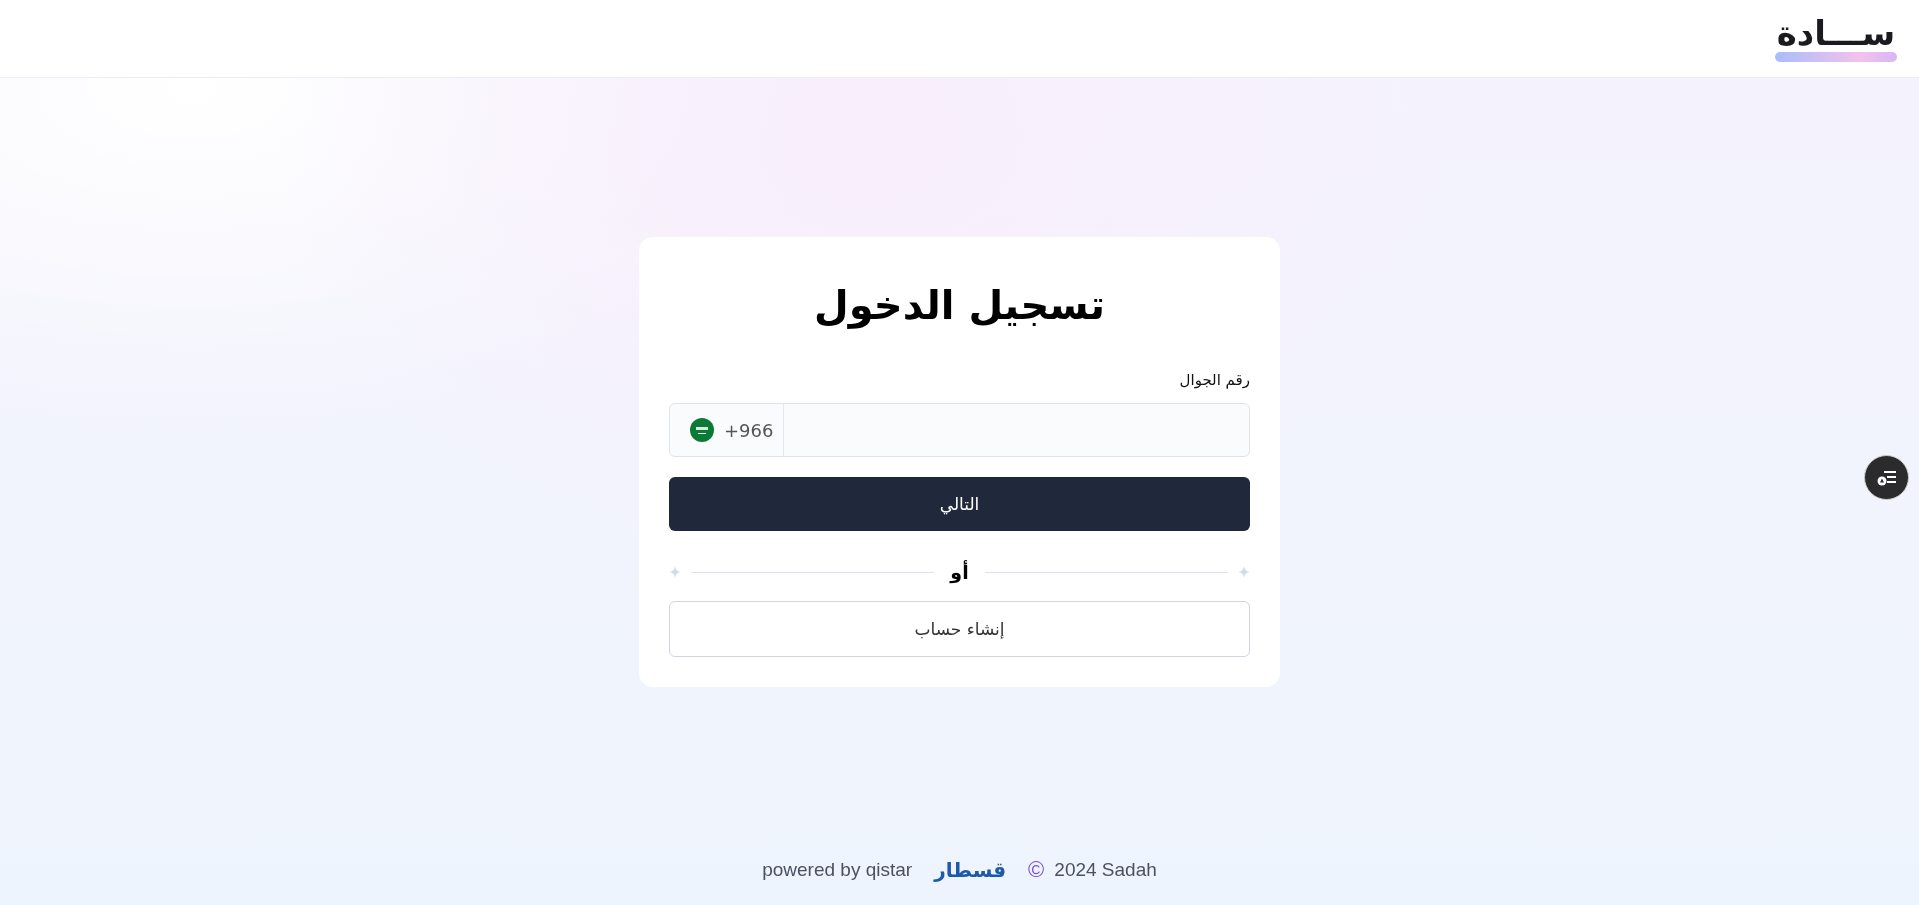 This screenshot has height=905, width=1919. I want to click on list-icon, so click(1886, 477).